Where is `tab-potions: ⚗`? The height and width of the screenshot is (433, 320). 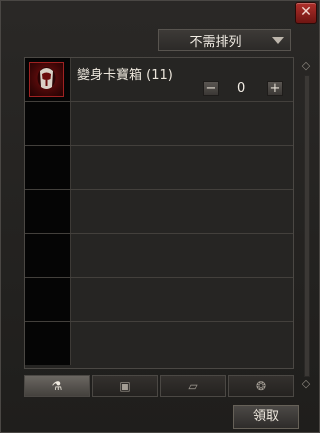
tab-potions: ⚗ is located at coordinates (57, 386).